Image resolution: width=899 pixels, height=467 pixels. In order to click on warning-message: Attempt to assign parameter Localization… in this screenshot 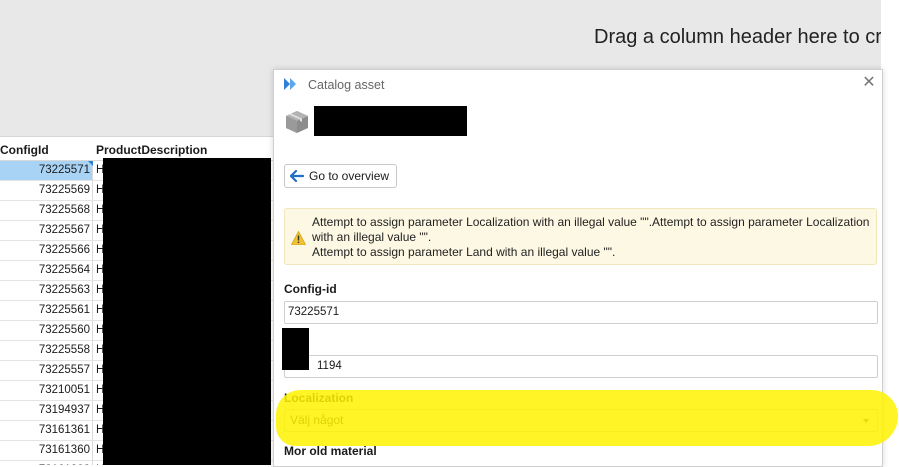, I will do `click(592, 237)`.